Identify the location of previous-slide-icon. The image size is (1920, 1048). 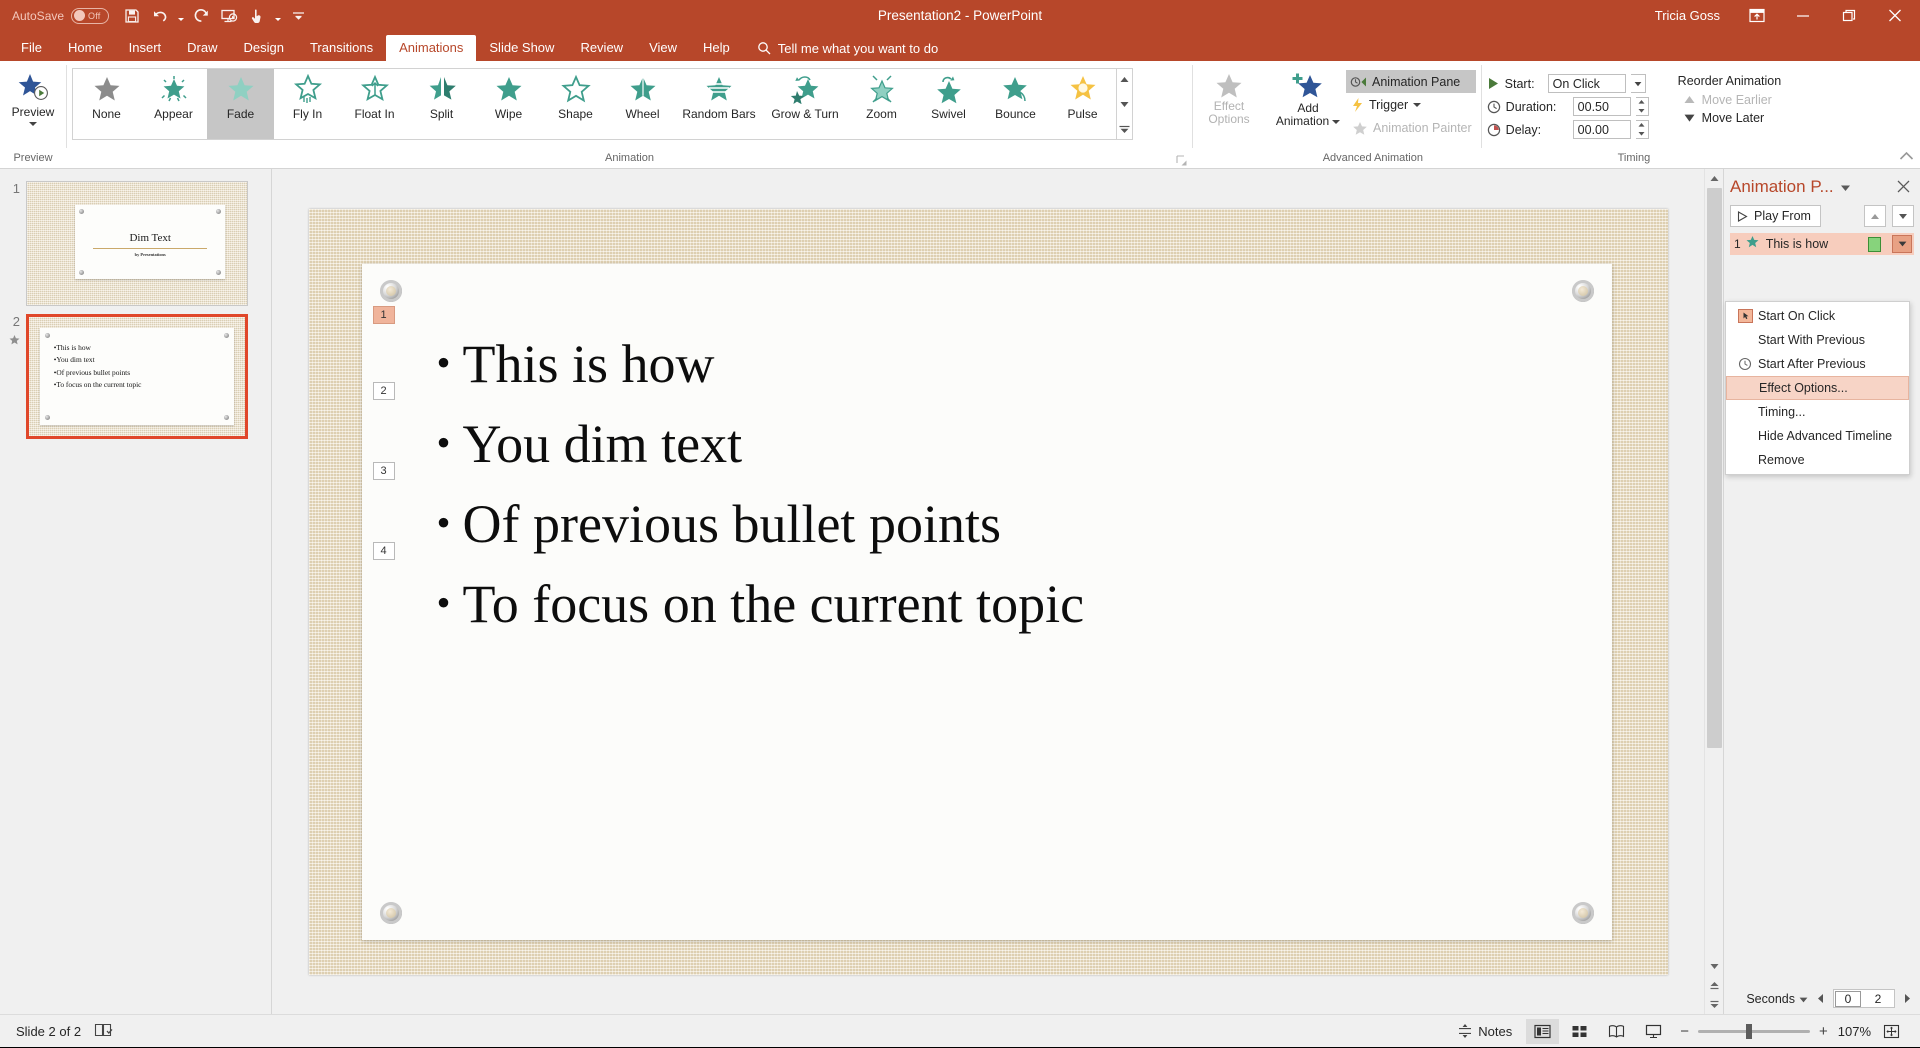
(1714, 985).